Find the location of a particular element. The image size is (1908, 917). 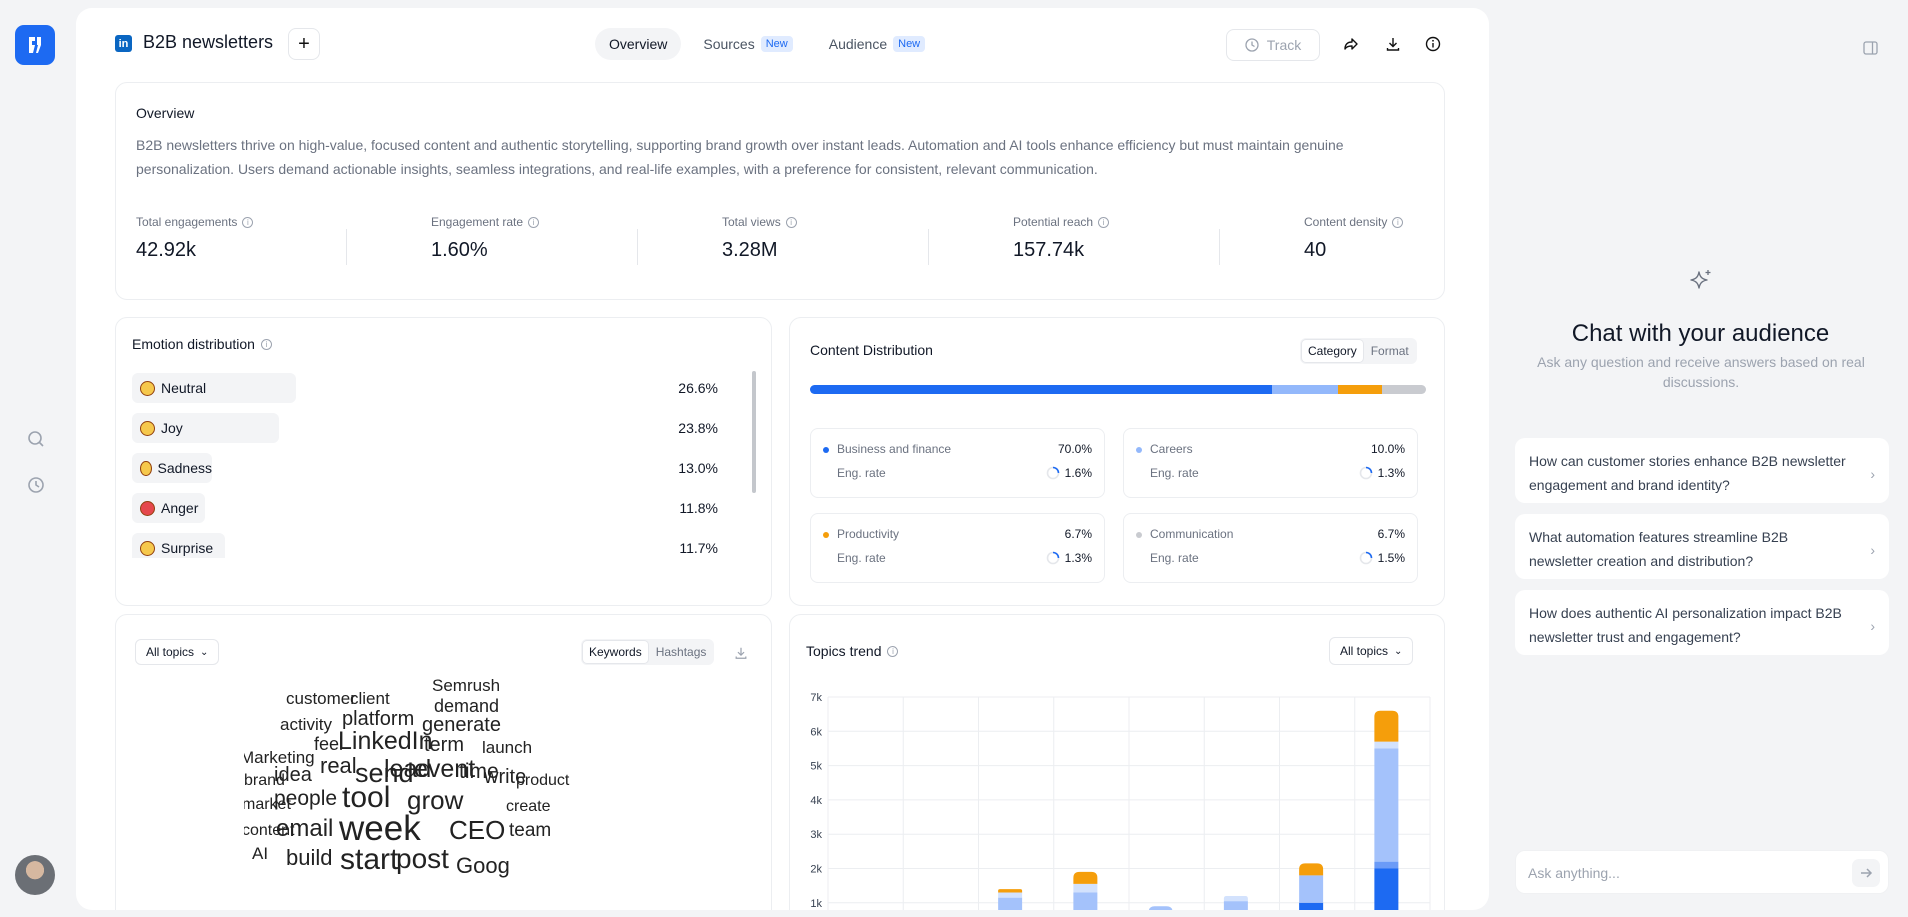

word-cloud-word: customer is located at coordinates (321, 698).